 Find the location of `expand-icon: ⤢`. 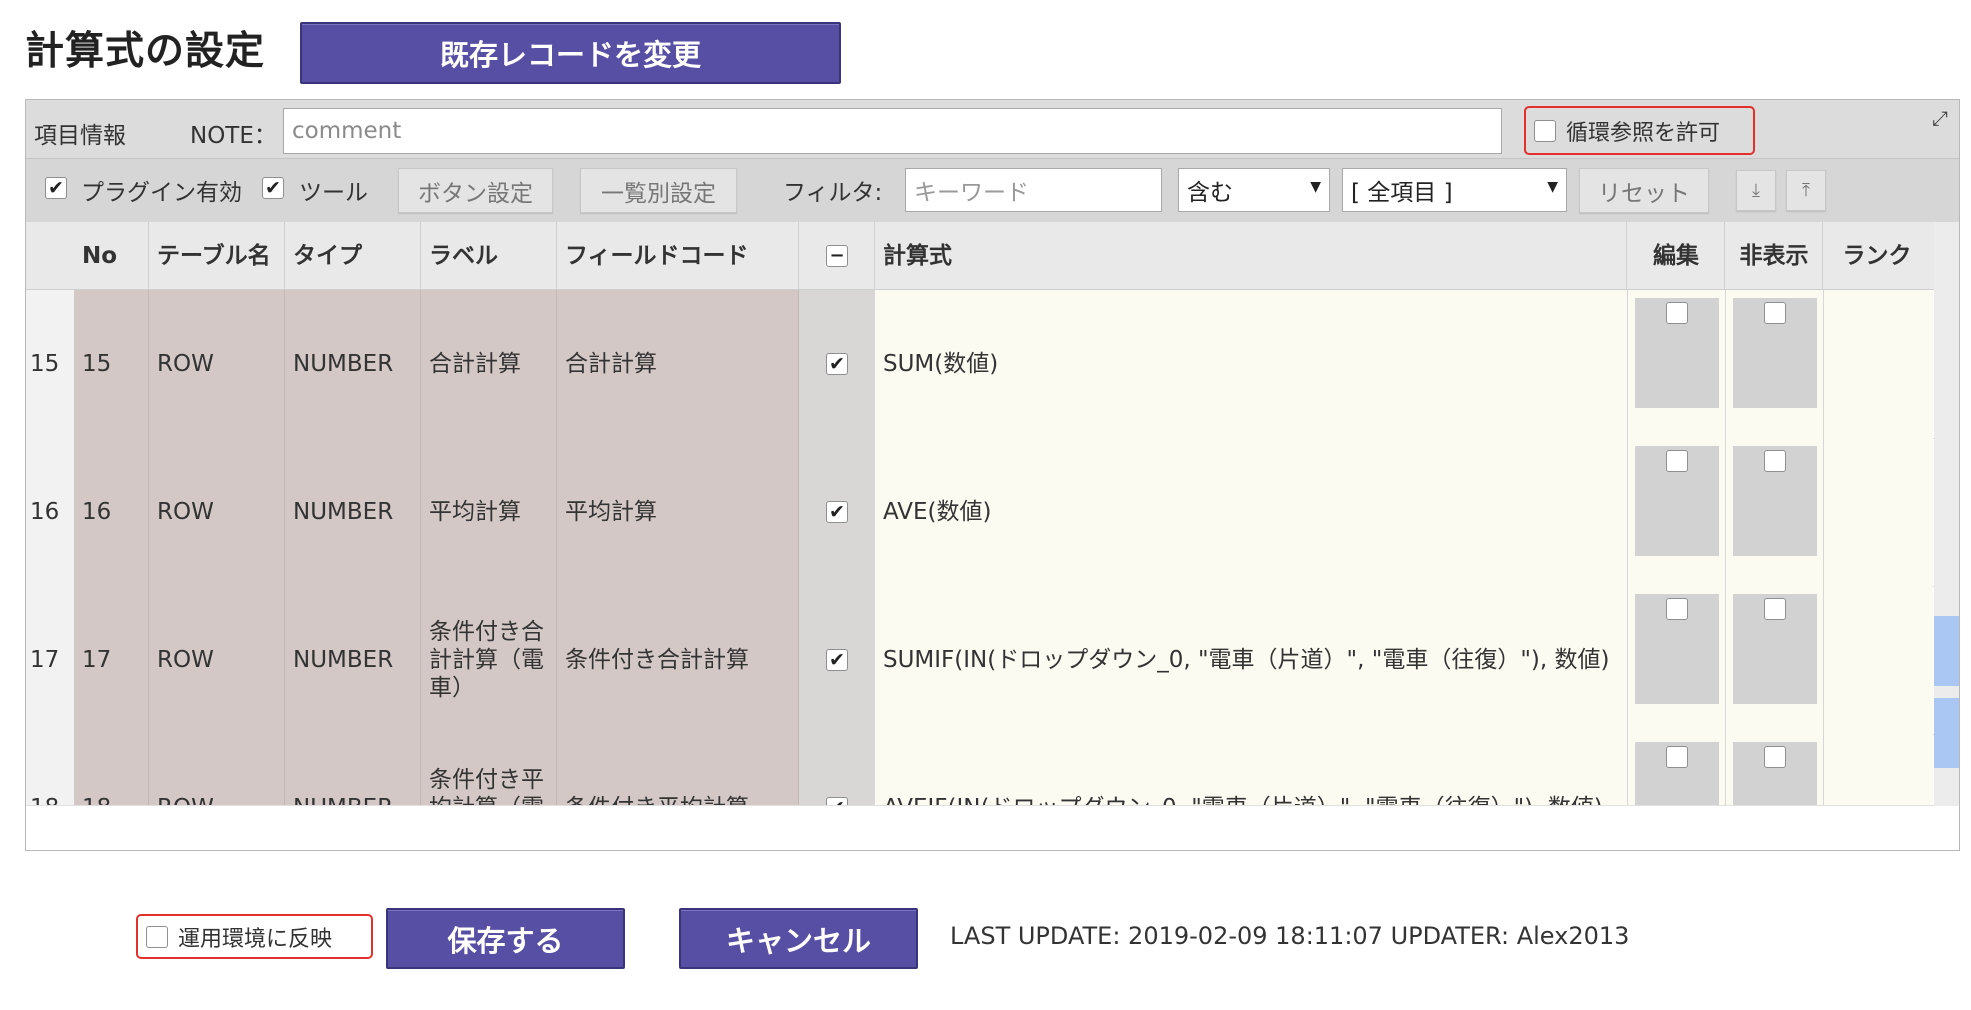

expand-icon: ⤢ is located at coordinates (1940, 118).